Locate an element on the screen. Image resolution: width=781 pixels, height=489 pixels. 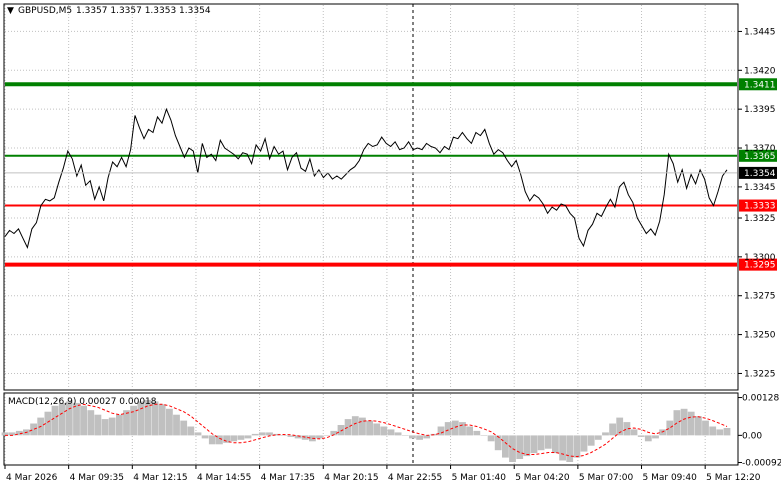
x-tick-label: 5 Mar 04:20 is located at coordinates (542, 478).